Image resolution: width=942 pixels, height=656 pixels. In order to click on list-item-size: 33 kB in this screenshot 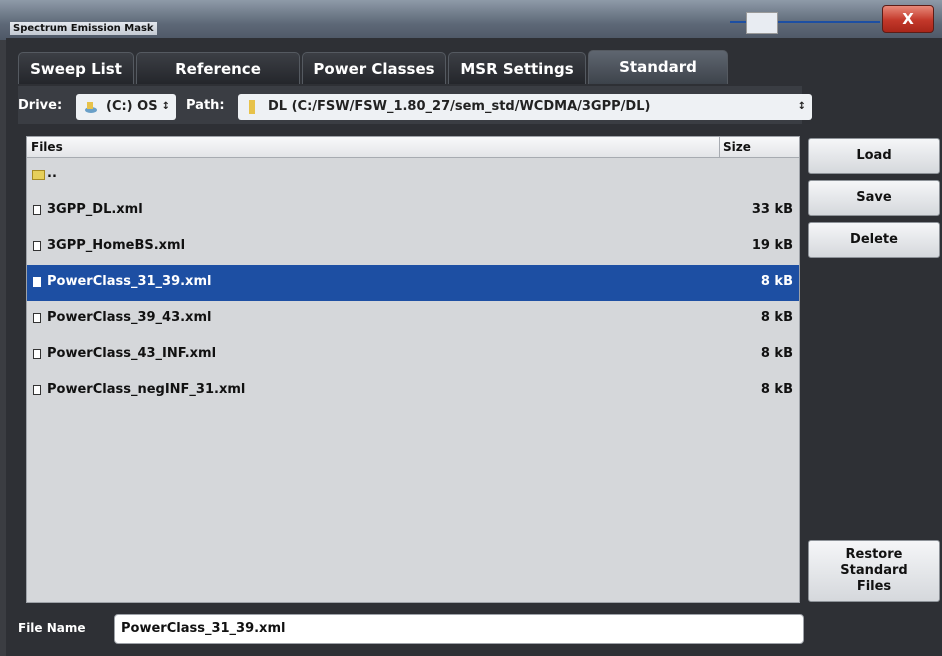, I will do `click(772, 209)`.